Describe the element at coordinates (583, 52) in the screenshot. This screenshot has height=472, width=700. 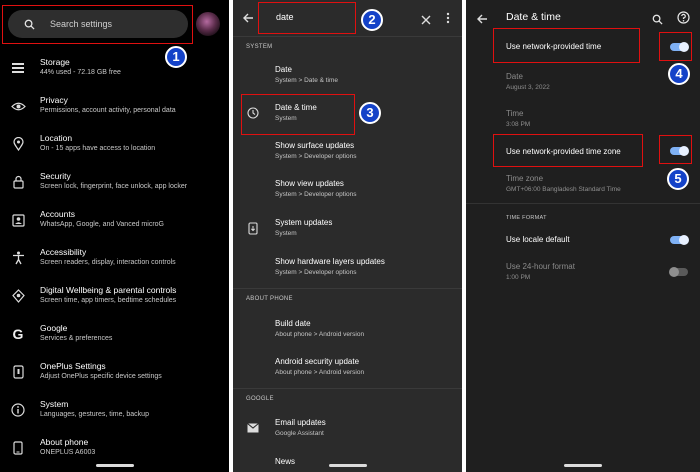
I see `setting-network-time: Use network-provided time` at that location.